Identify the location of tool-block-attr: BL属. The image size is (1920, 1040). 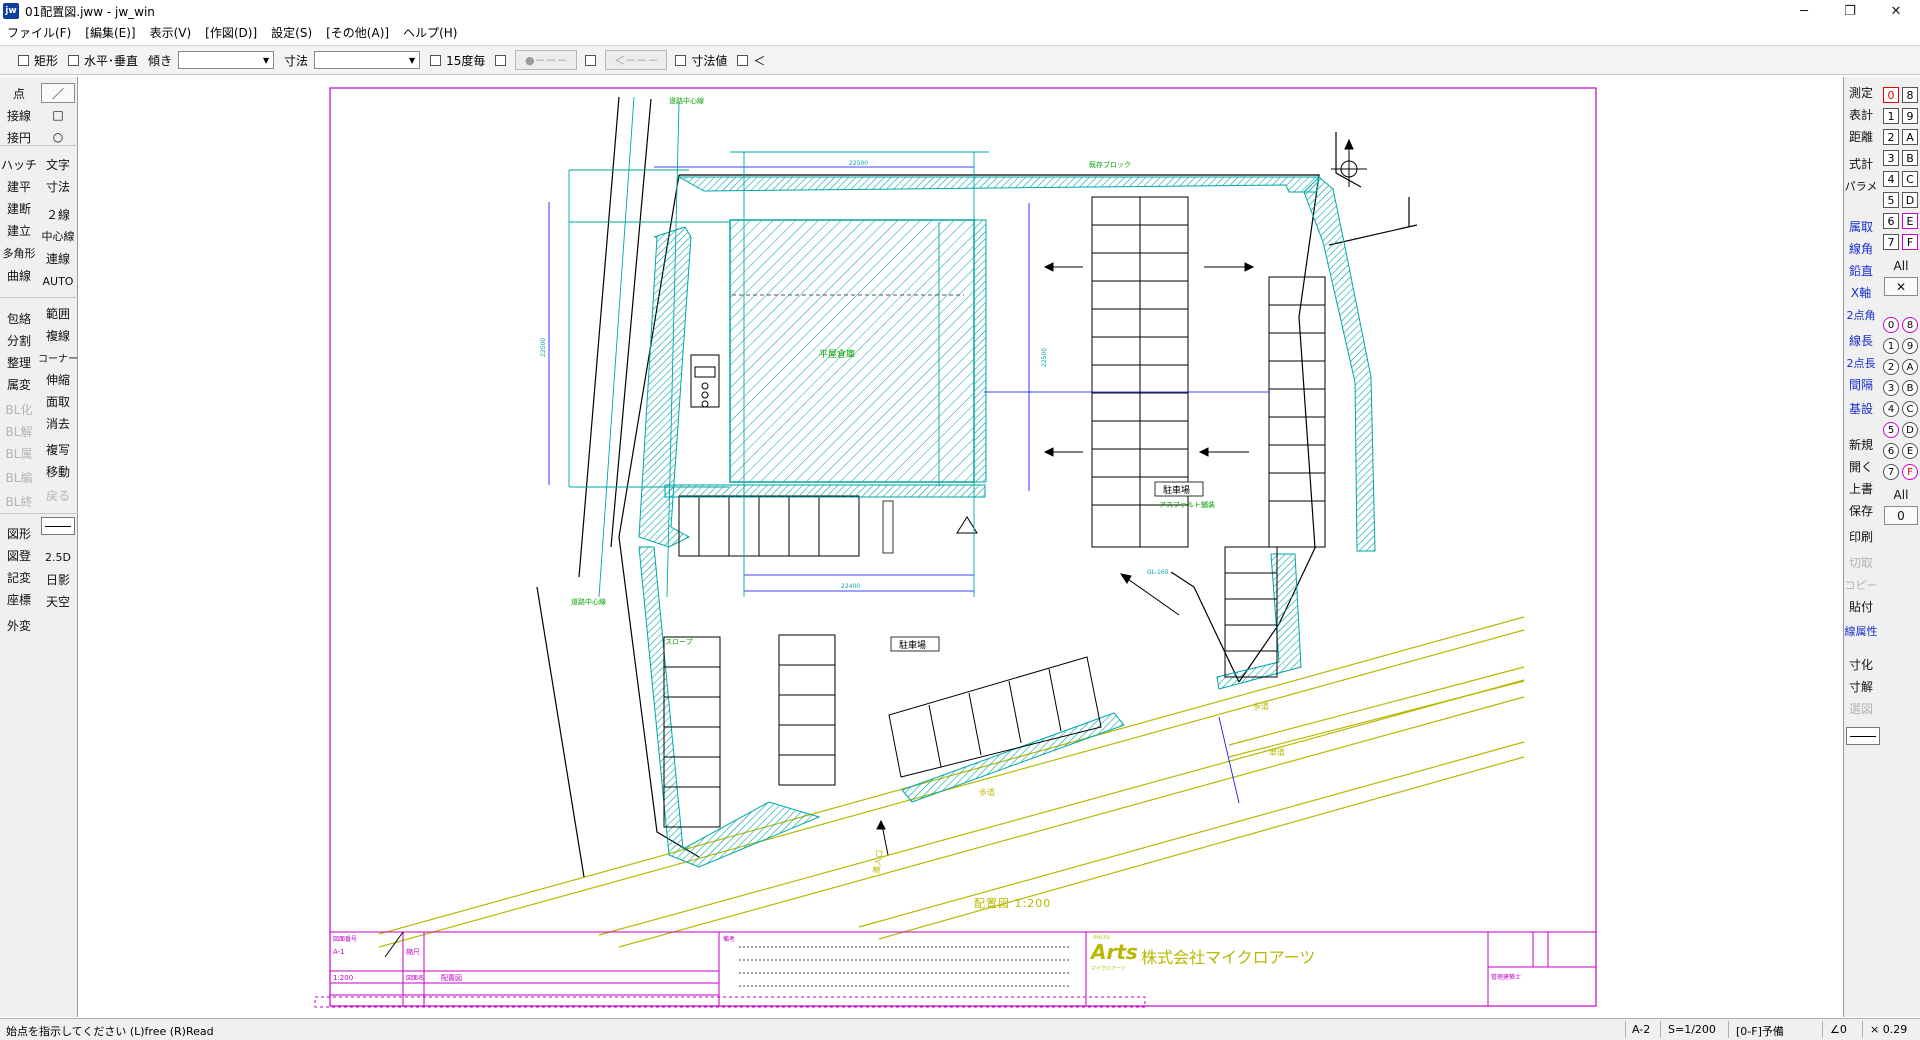
(19, 453).